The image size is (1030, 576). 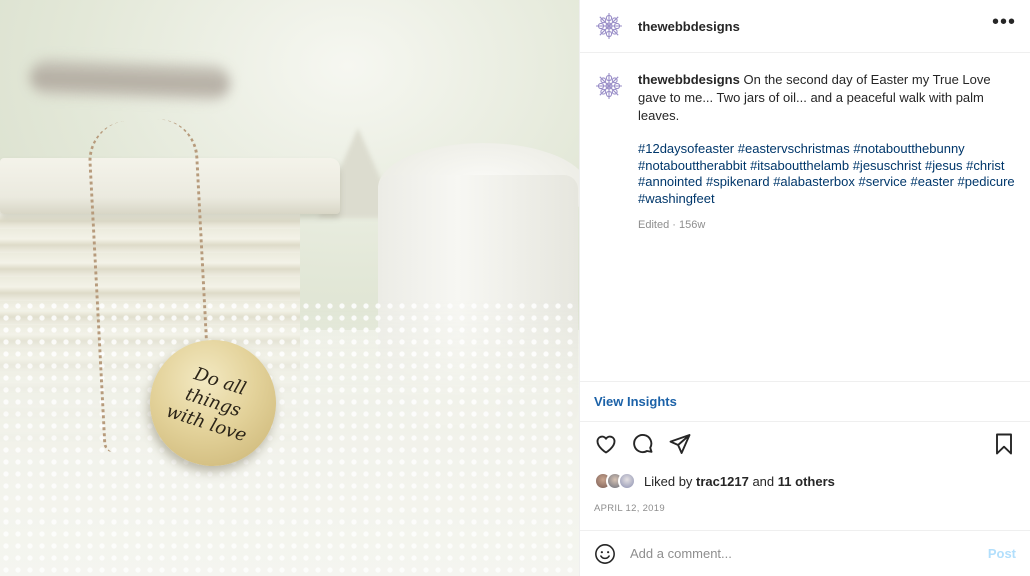 What do you see at coordinates (670, 181) in the screenshot?
I see `hashtag-link: #annointed` at bounding box center [670, 181].